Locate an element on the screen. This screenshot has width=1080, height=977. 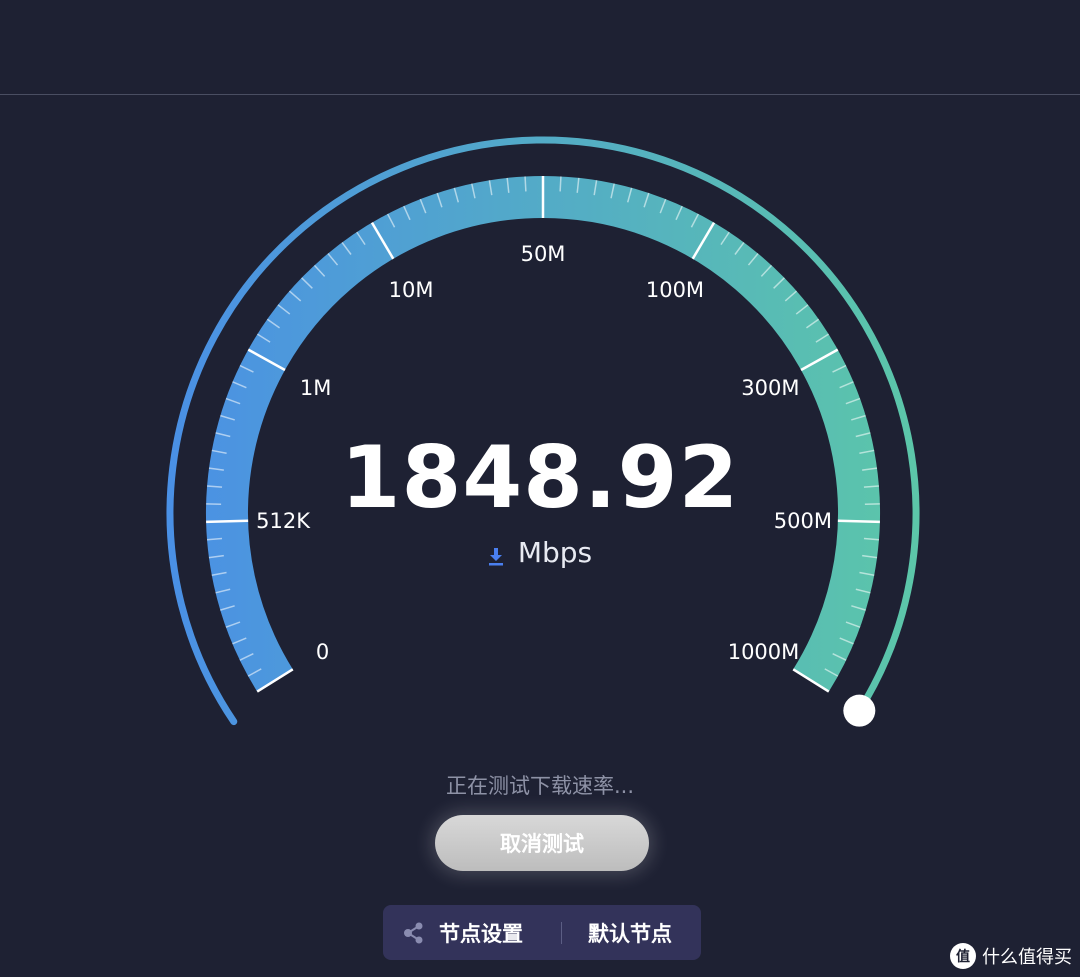
default-node-button: 默认节点 is located at coordinates (617, 933).